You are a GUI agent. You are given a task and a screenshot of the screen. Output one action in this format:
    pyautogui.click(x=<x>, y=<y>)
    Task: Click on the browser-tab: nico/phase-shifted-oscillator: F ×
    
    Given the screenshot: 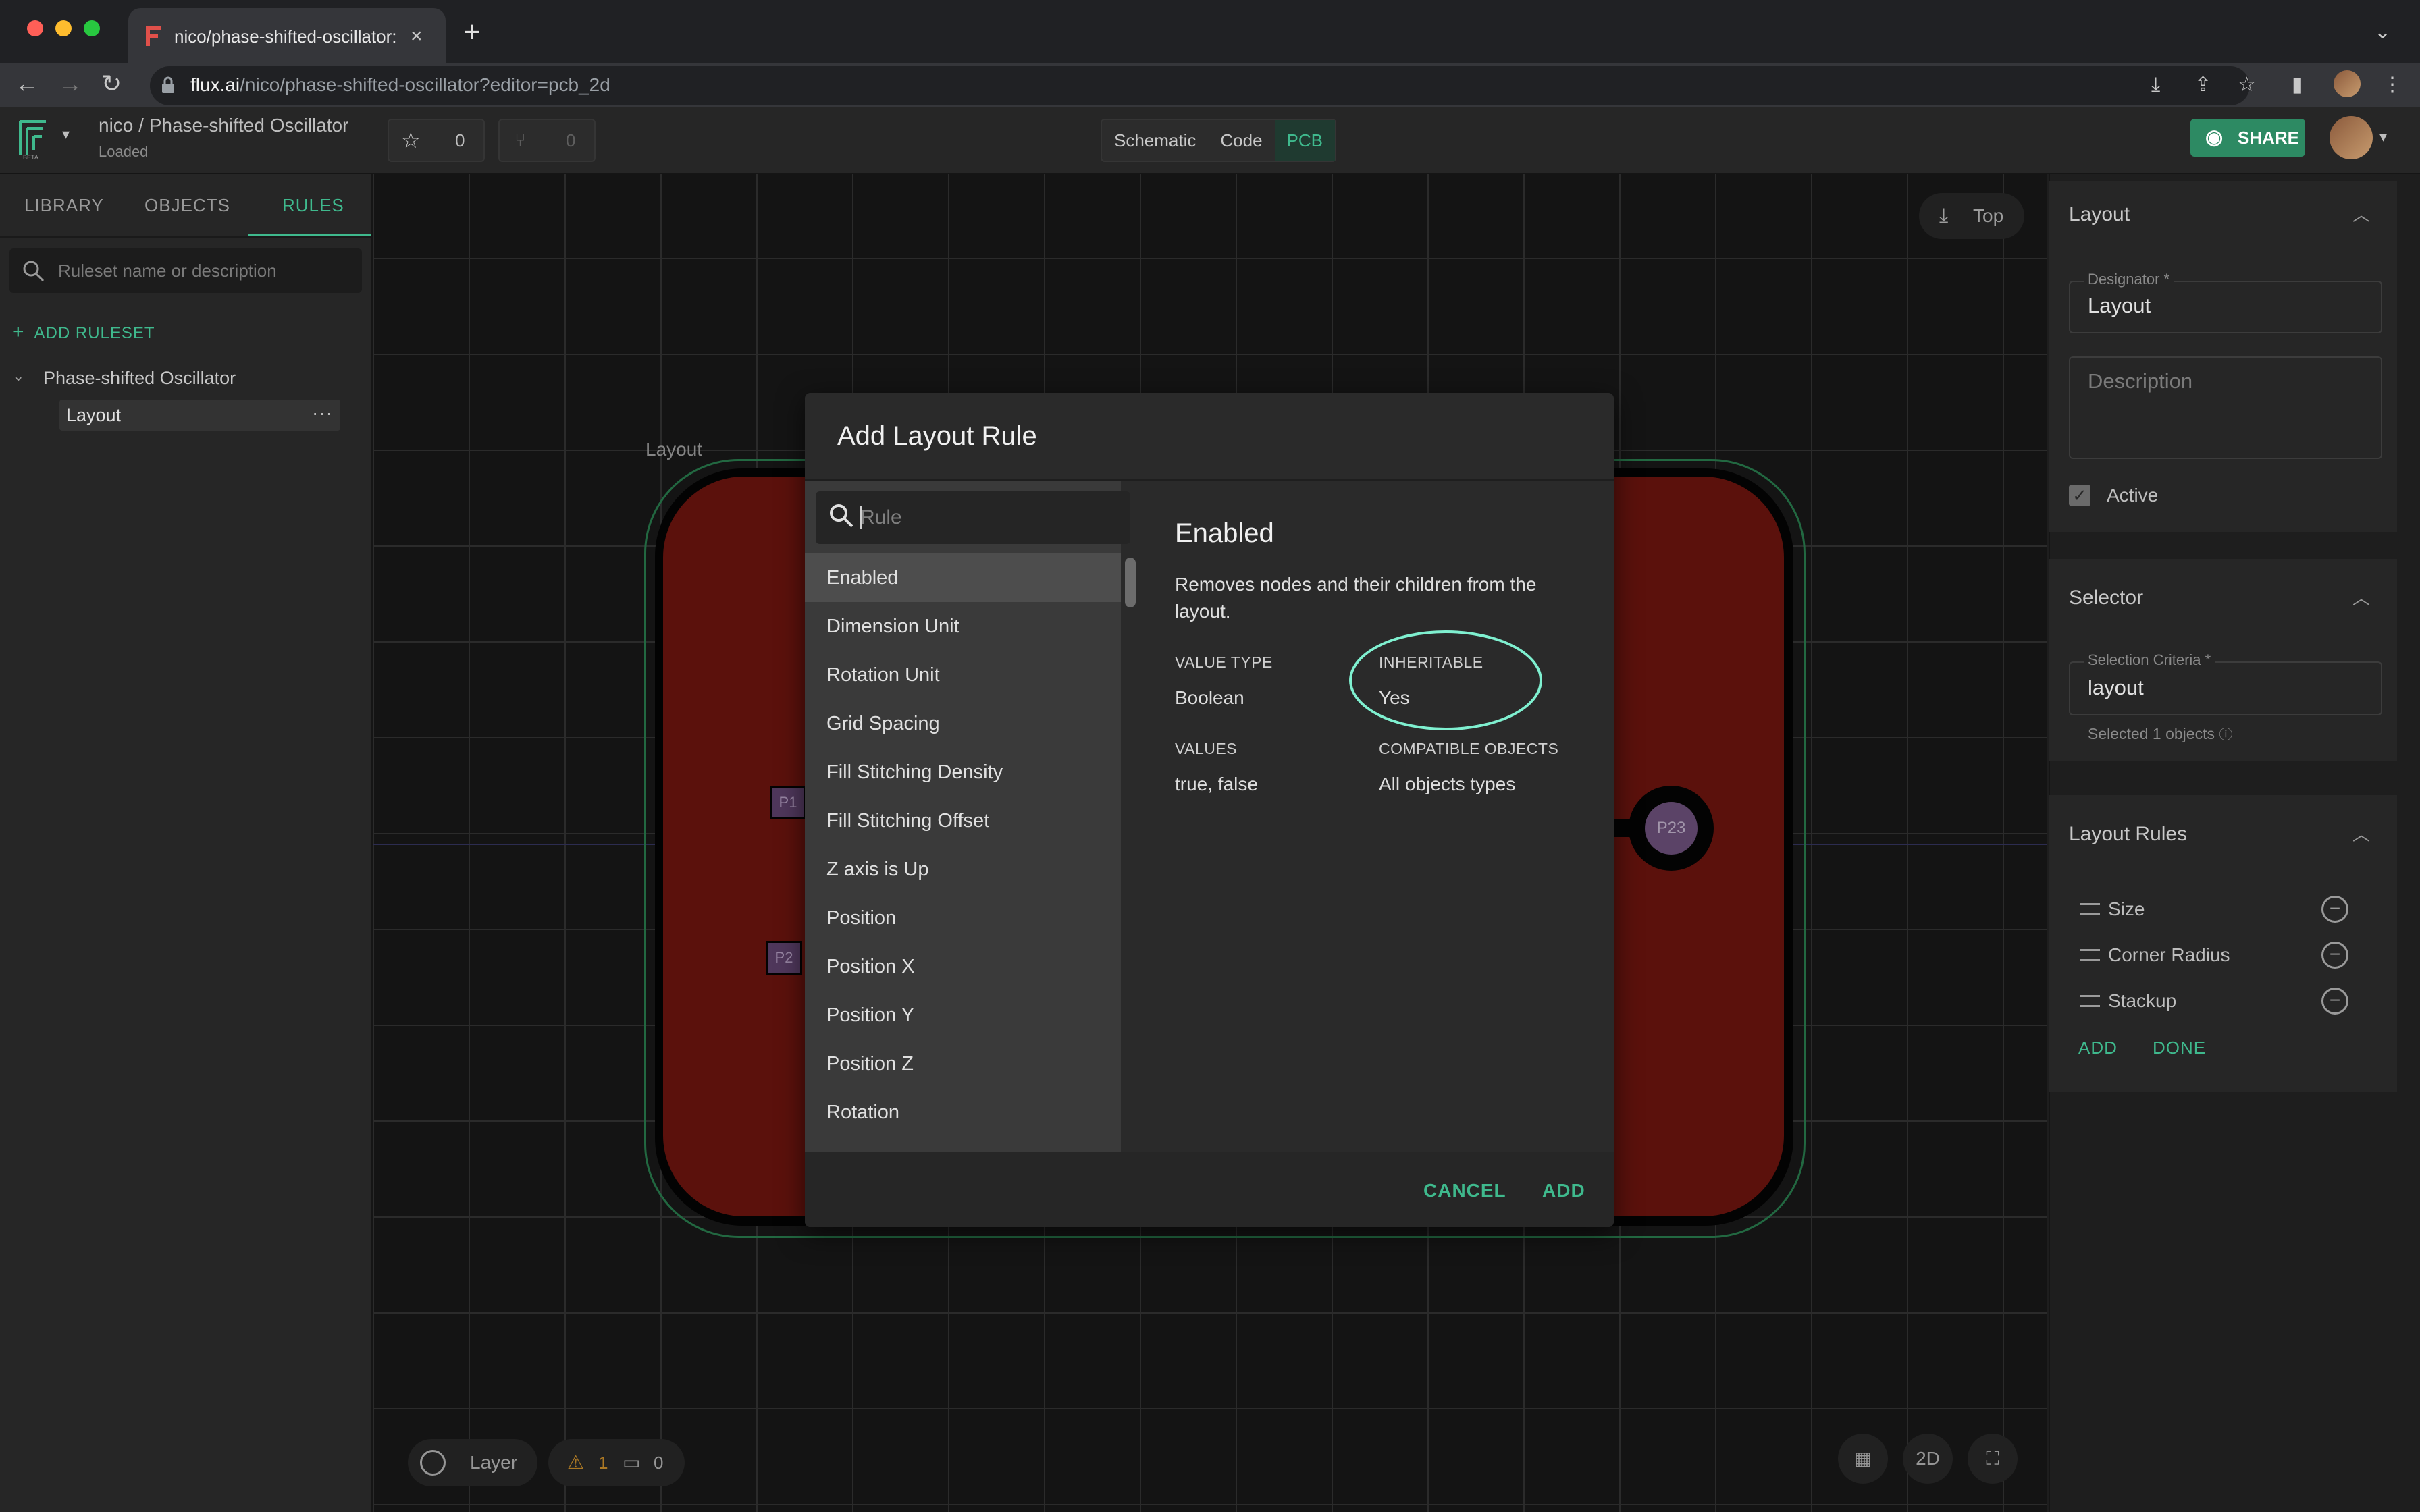 What is the action you would take?
    pyautogui.click(x=287, y=35)
    